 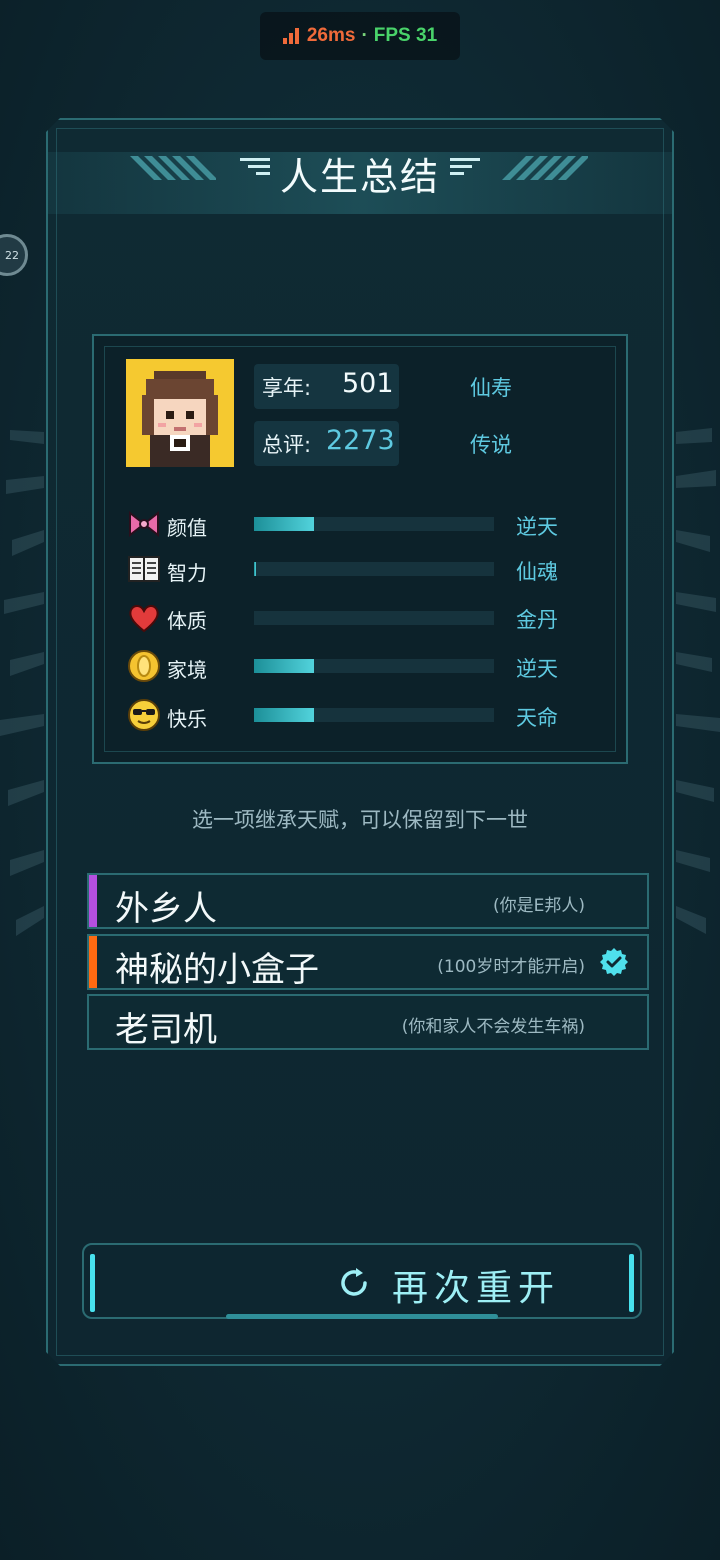 I want to click on age-label: 享年:, so click(x=287, y=388).